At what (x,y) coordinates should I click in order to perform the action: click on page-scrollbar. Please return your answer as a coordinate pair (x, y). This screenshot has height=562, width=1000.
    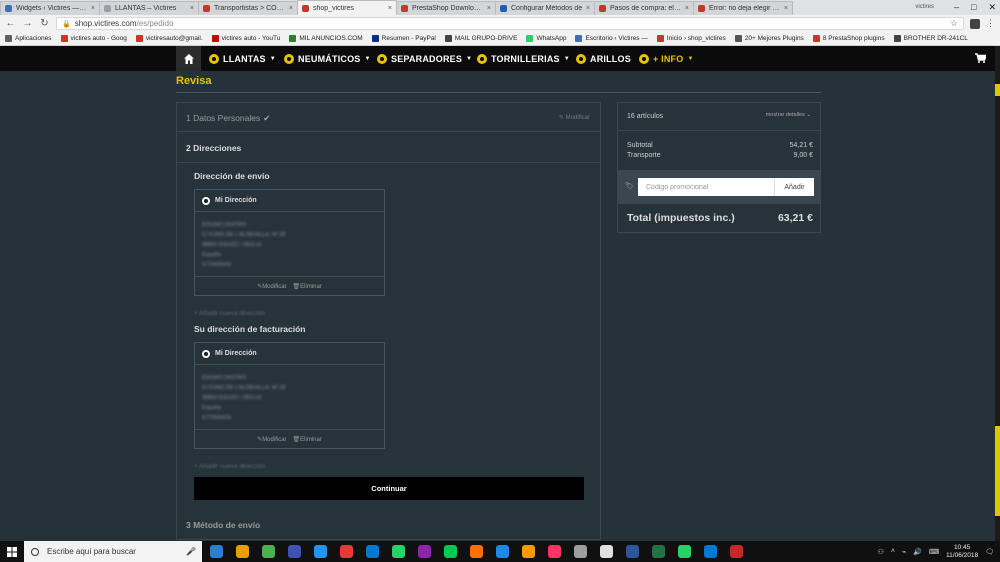
    Looking at the image, I should click on (997, 294).